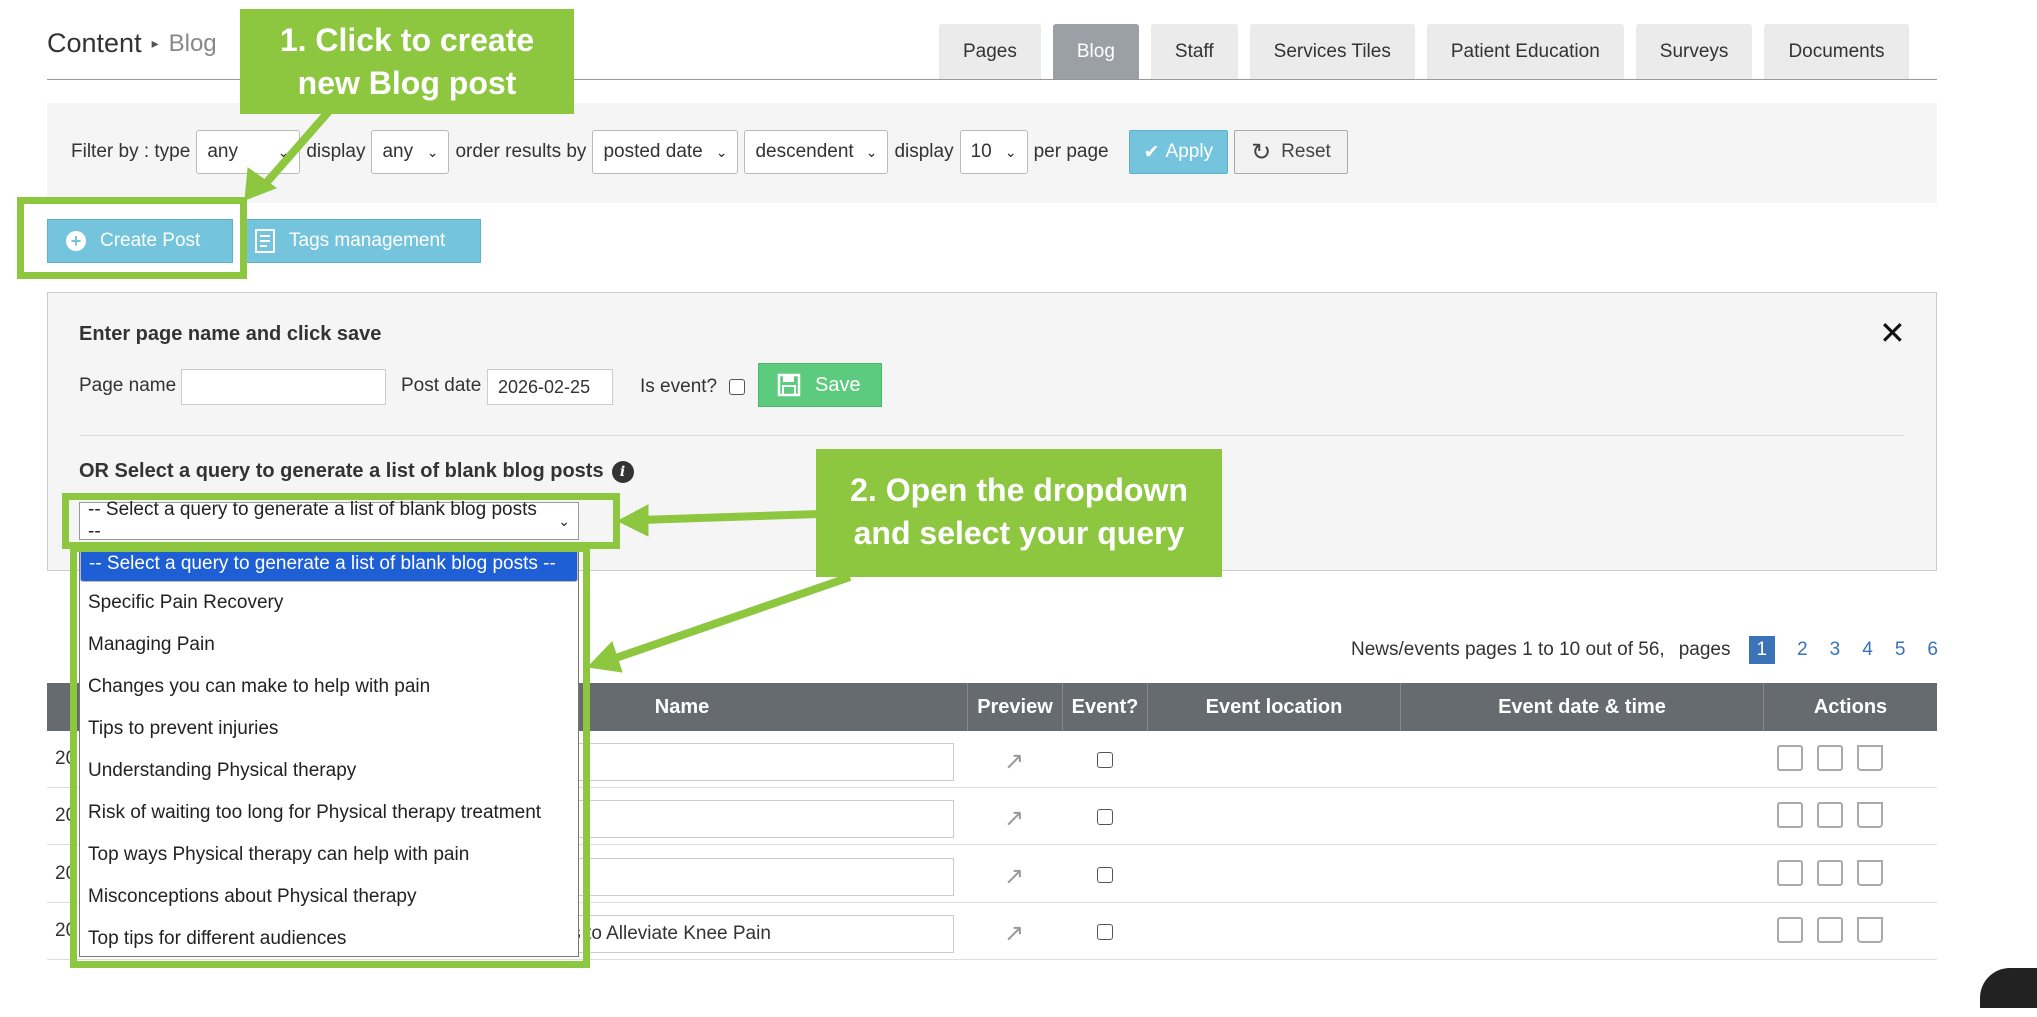  What do you see at coordinates (730, 517) in the screenshot?
I see `arrow-step-2a-shaft` at bounding box center [730, 517].